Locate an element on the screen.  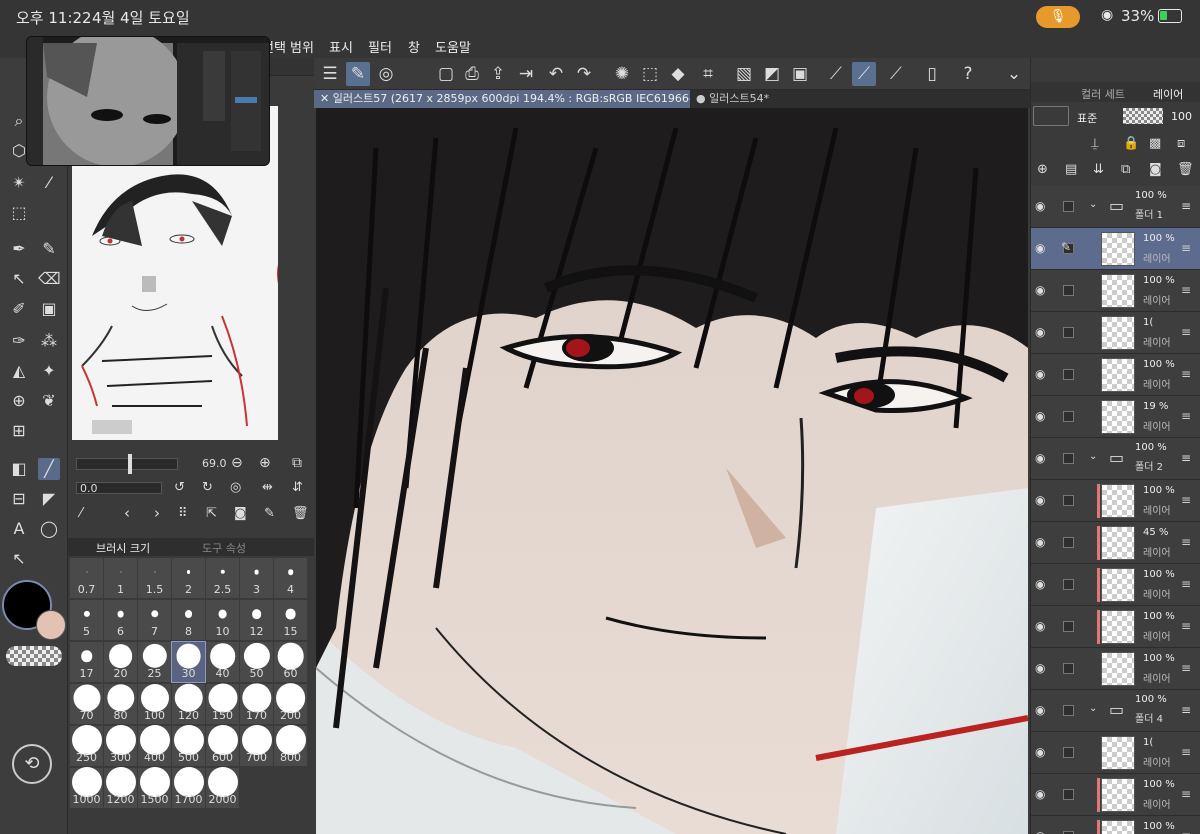
brush-size-cell: 1 is located at coordinates (120, 578).